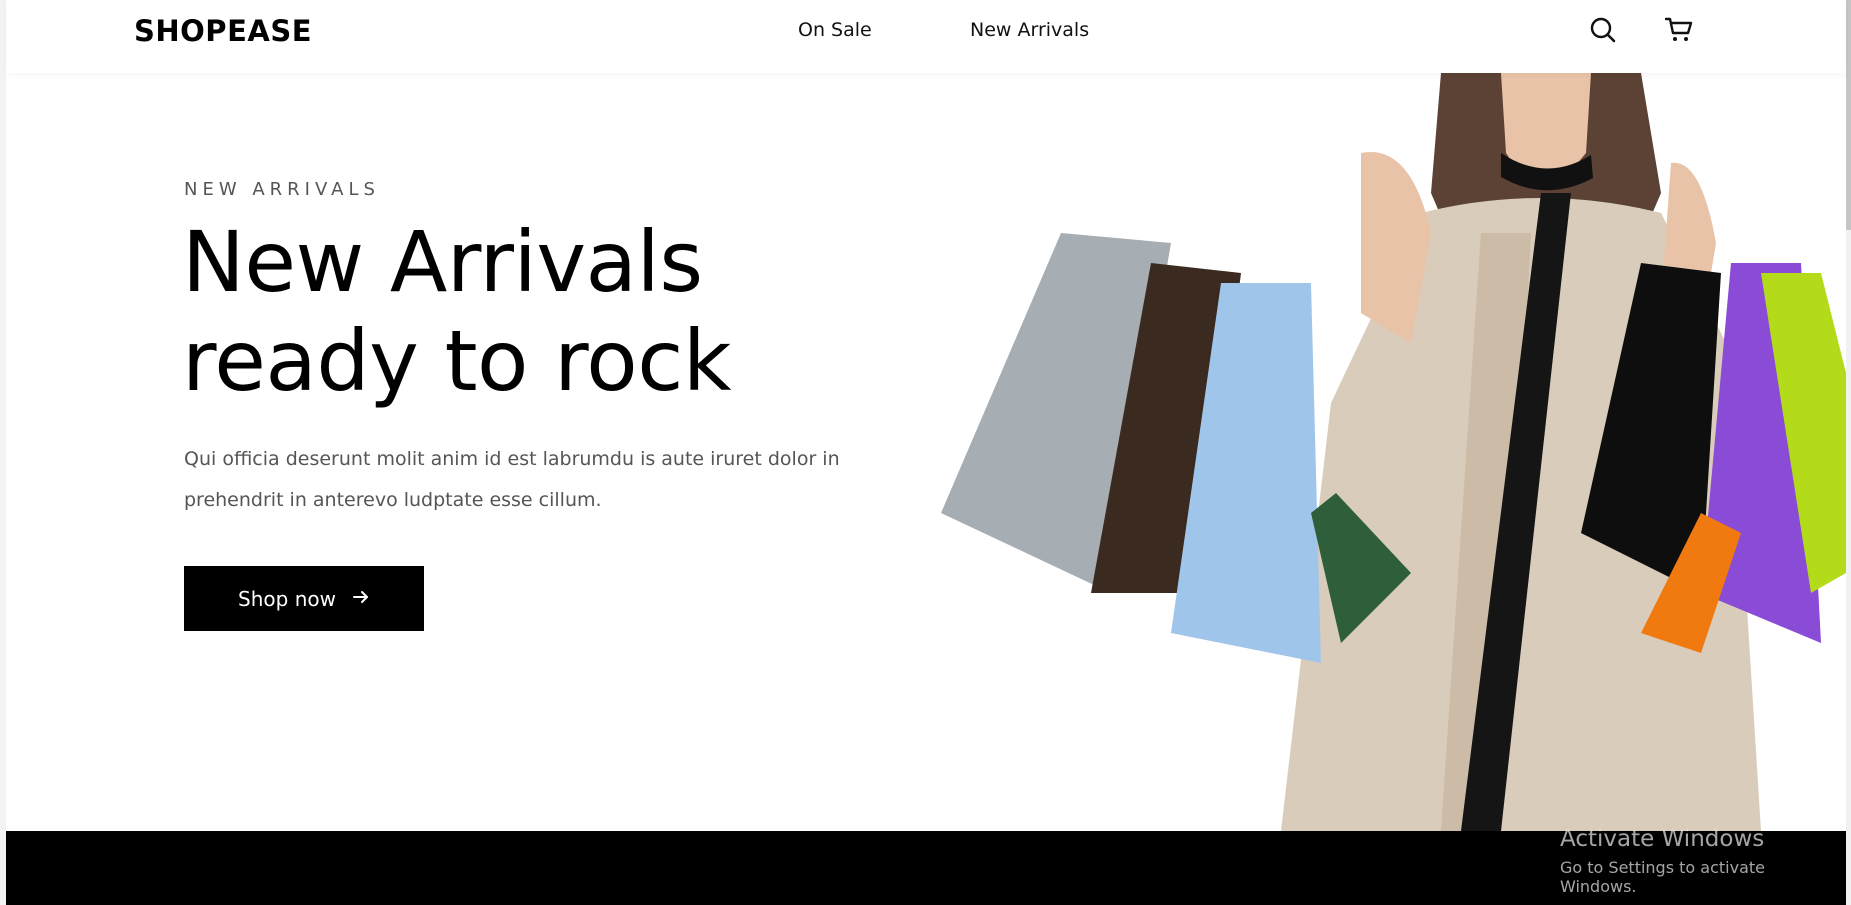  Describe the element at coordinates (223, 31) in the screenshot. I see `site-logo: SHOPEASE` at that location.